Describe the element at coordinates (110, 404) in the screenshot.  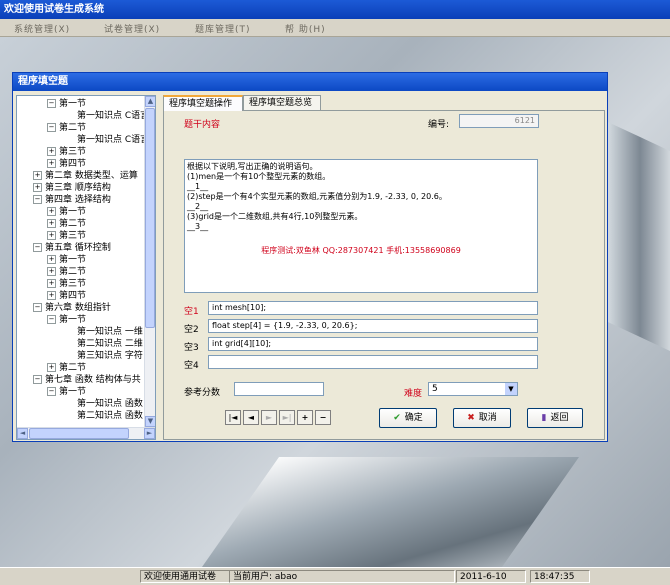
I see `tree-node: 第一知识点 函数` at that location.